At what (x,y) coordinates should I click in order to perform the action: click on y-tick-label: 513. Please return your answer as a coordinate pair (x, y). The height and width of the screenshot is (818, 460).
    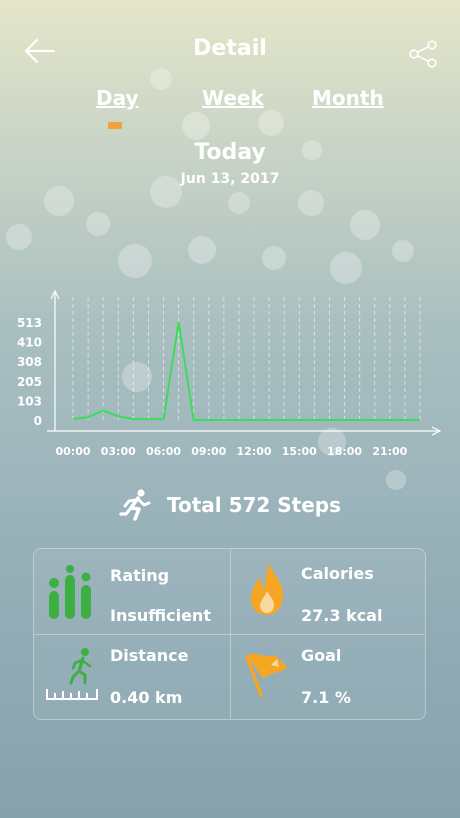
    Looking at the image, I should click on (29, 323).